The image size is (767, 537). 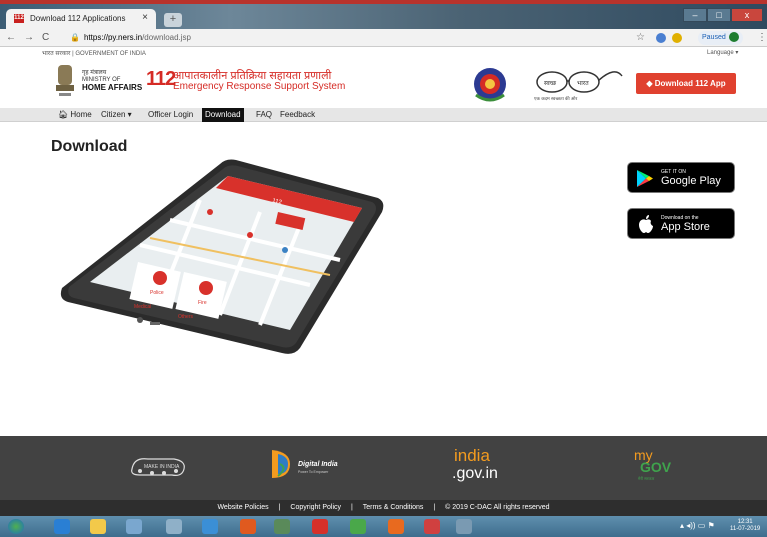 What do you see at coordinates (320, 526) in the screenshot?
I see `opera-icon` at bounding box center [320, 526].